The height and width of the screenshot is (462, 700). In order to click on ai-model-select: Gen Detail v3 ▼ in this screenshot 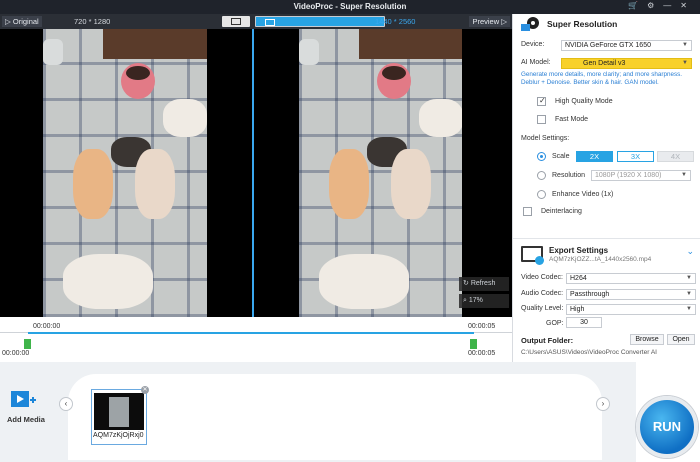, I will do `click(626, 63)`.